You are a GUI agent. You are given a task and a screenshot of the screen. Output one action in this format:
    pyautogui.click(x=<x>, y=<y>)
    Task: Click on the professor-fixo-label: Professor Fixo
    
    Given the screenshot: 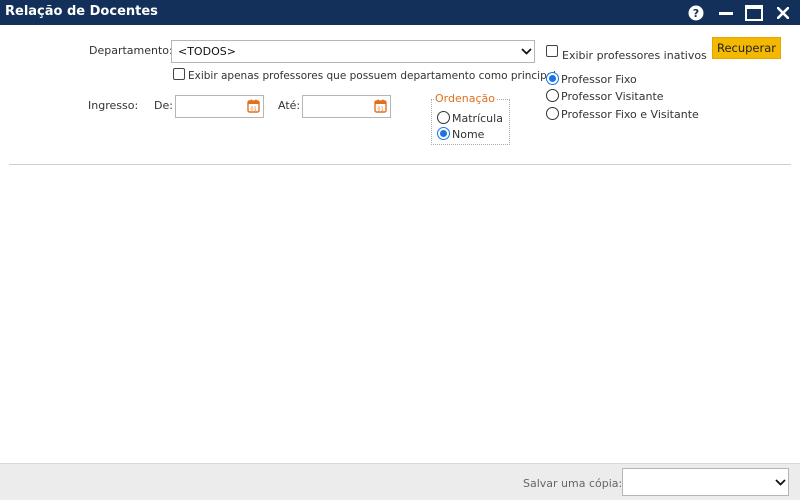 What is the action you would take?
    pyautogui.click(x=599, y=79)
    